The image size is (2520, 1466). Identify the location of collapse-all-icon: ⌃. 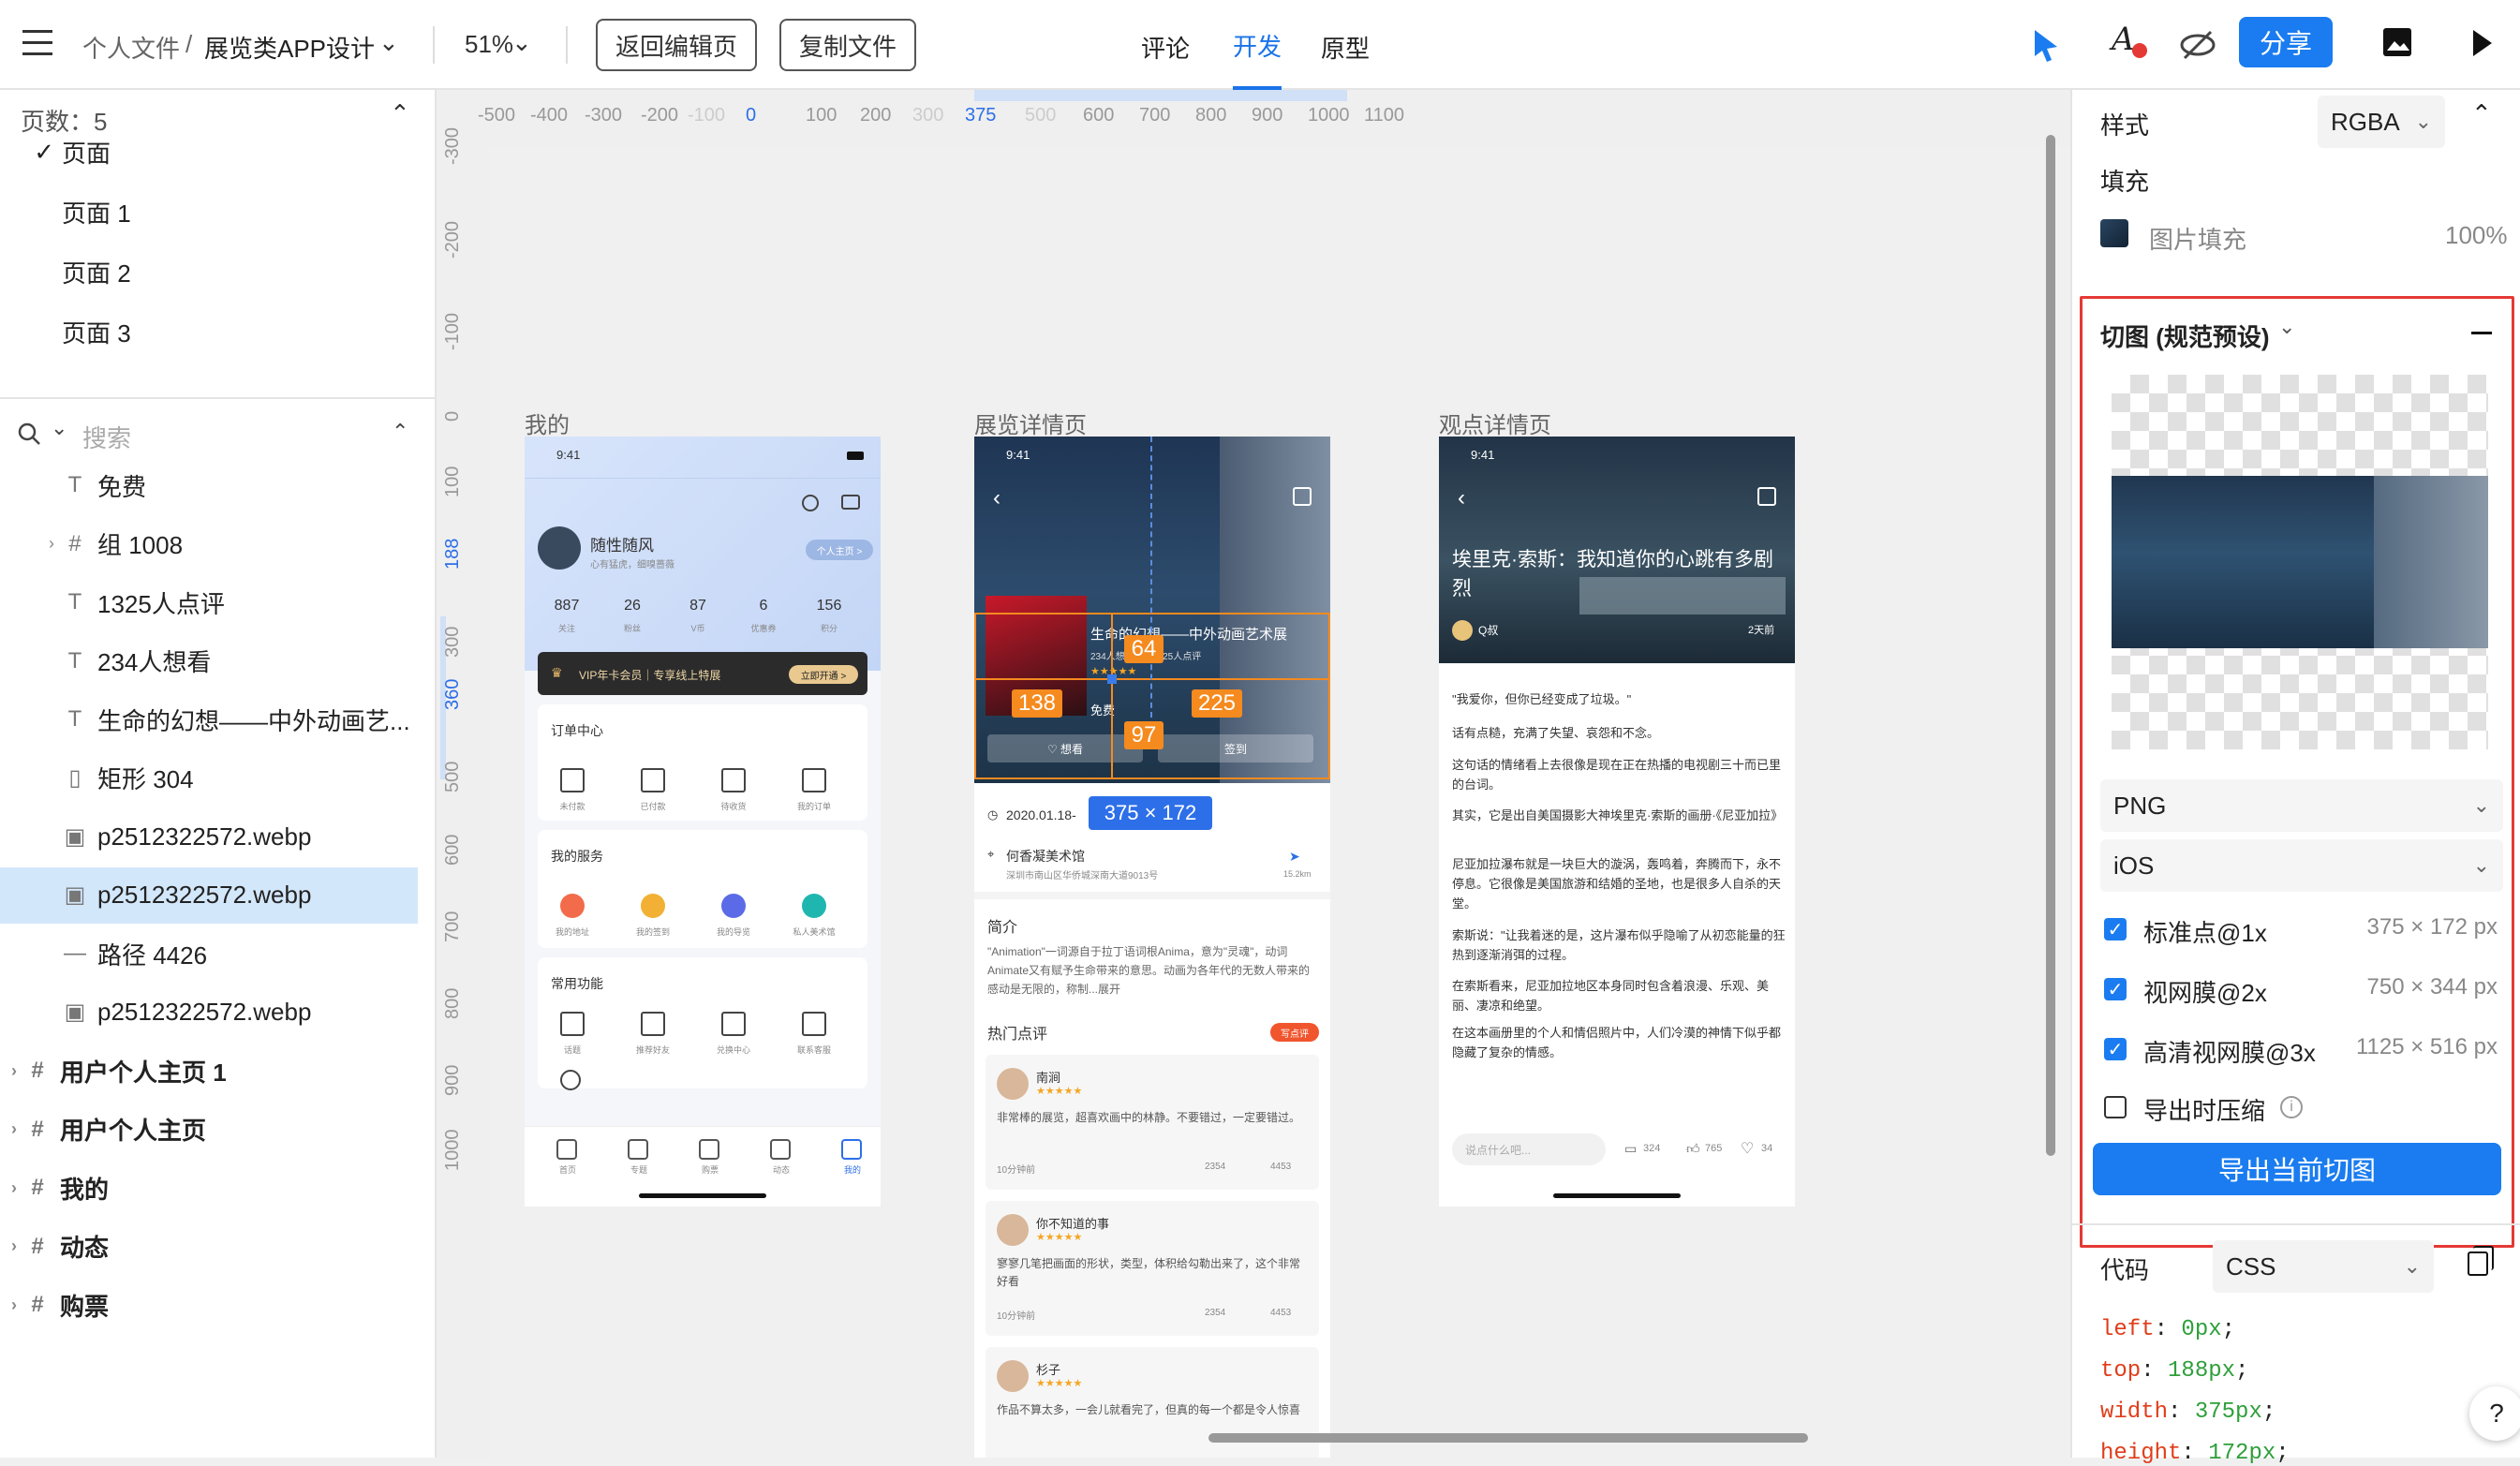
(400, 432).